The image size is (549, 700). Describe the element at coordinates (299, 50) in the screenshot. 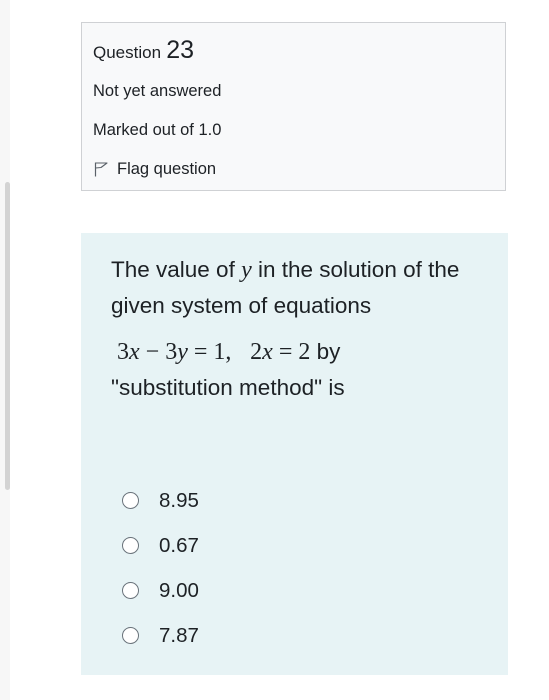

I see `question-heading: Question 23` at that location.